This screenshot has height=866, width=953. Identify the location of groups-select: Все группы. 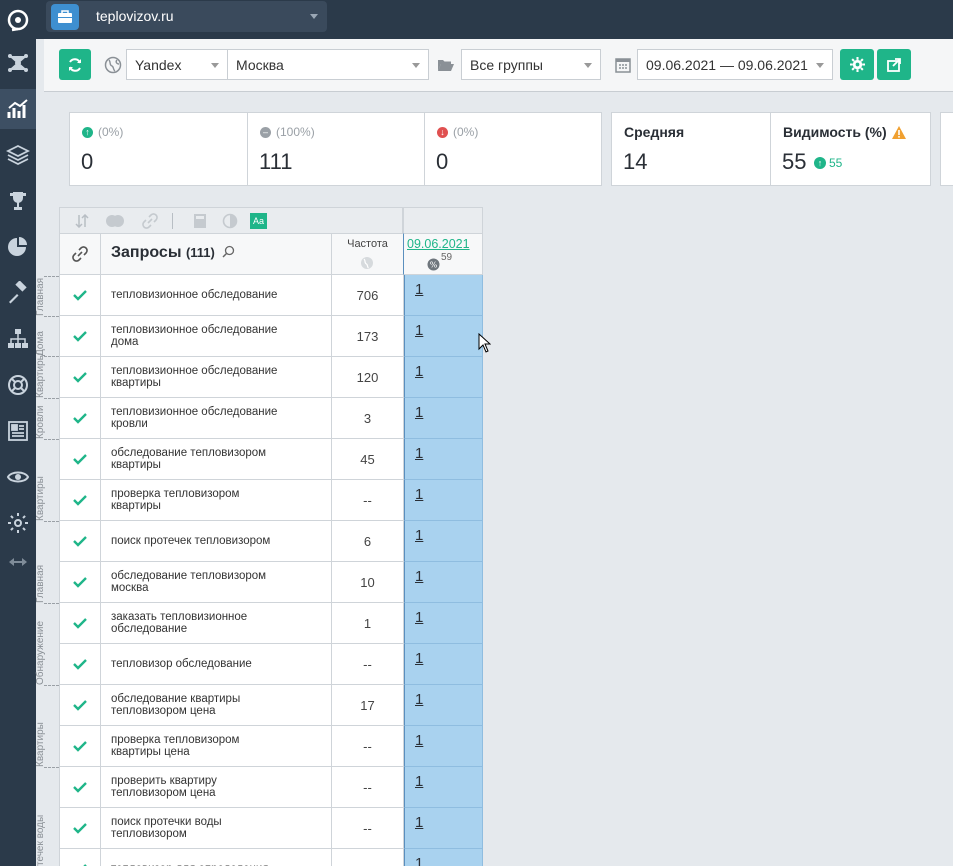
(531, 64).